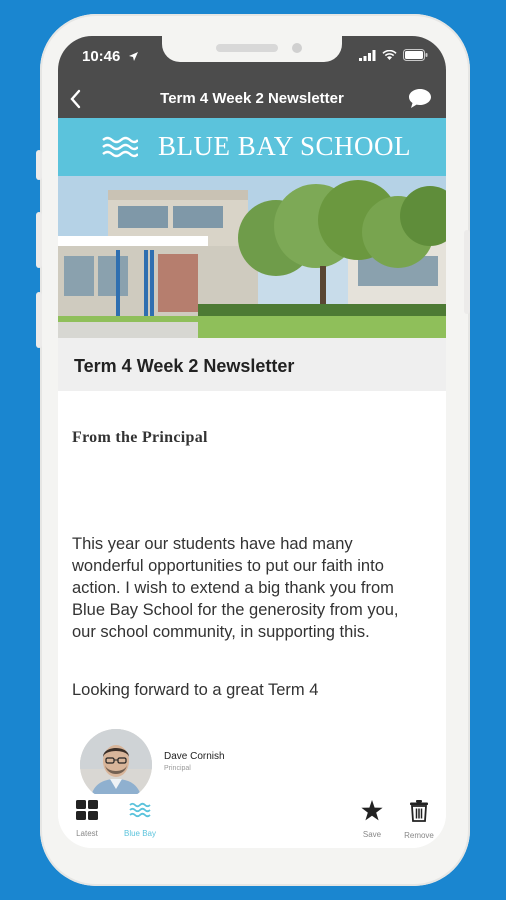 The image size is (506, 900). Describe the element at coordinates (39, 240) in the screenshot. I see `phone-volume-up-button` at that location.